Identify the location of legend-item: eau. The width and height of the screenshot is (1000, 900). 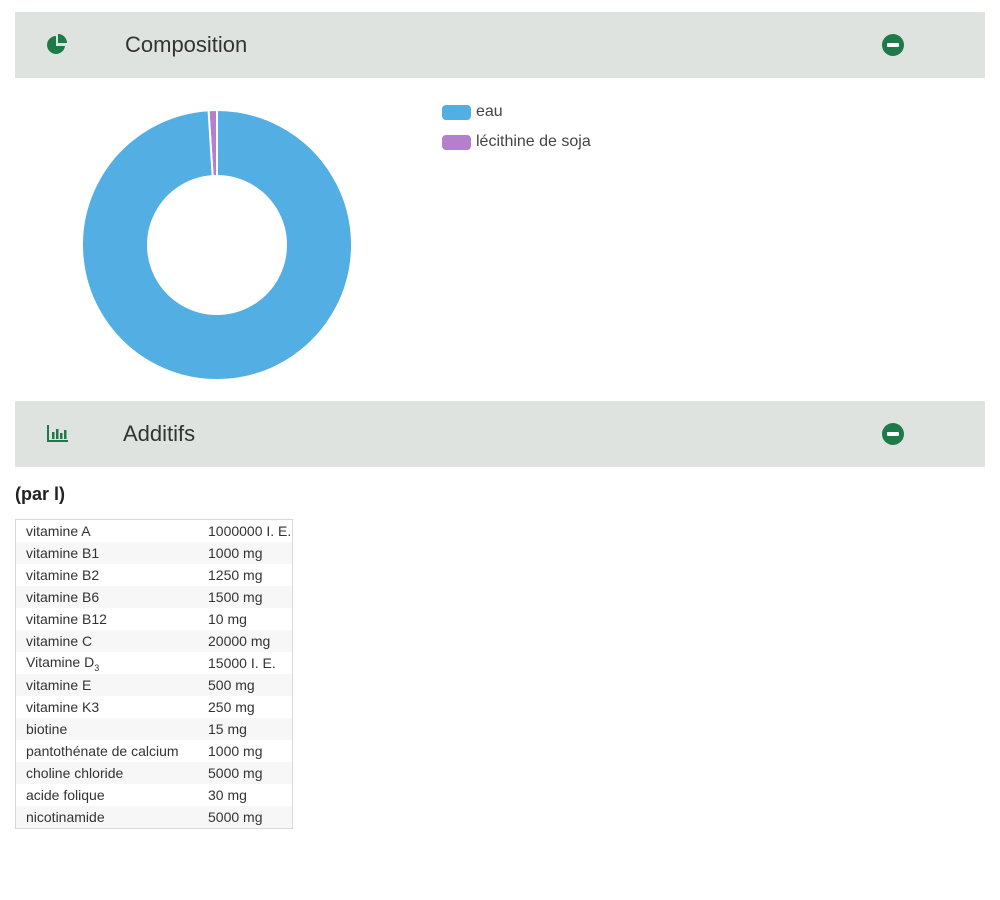
(516, 112).